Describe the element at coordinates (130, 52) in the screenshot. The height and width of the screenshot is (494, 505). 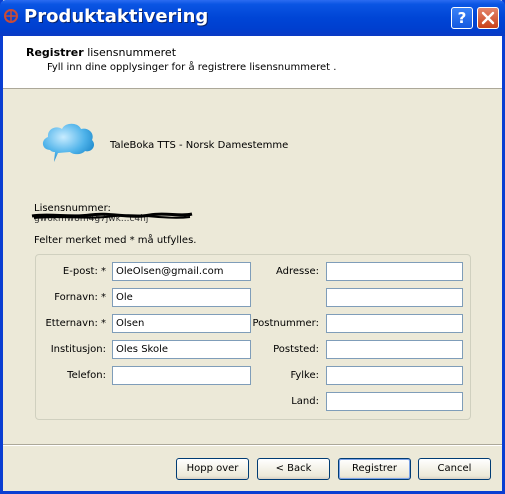
I see `header-title-rest: lisensnummeret` at that location.